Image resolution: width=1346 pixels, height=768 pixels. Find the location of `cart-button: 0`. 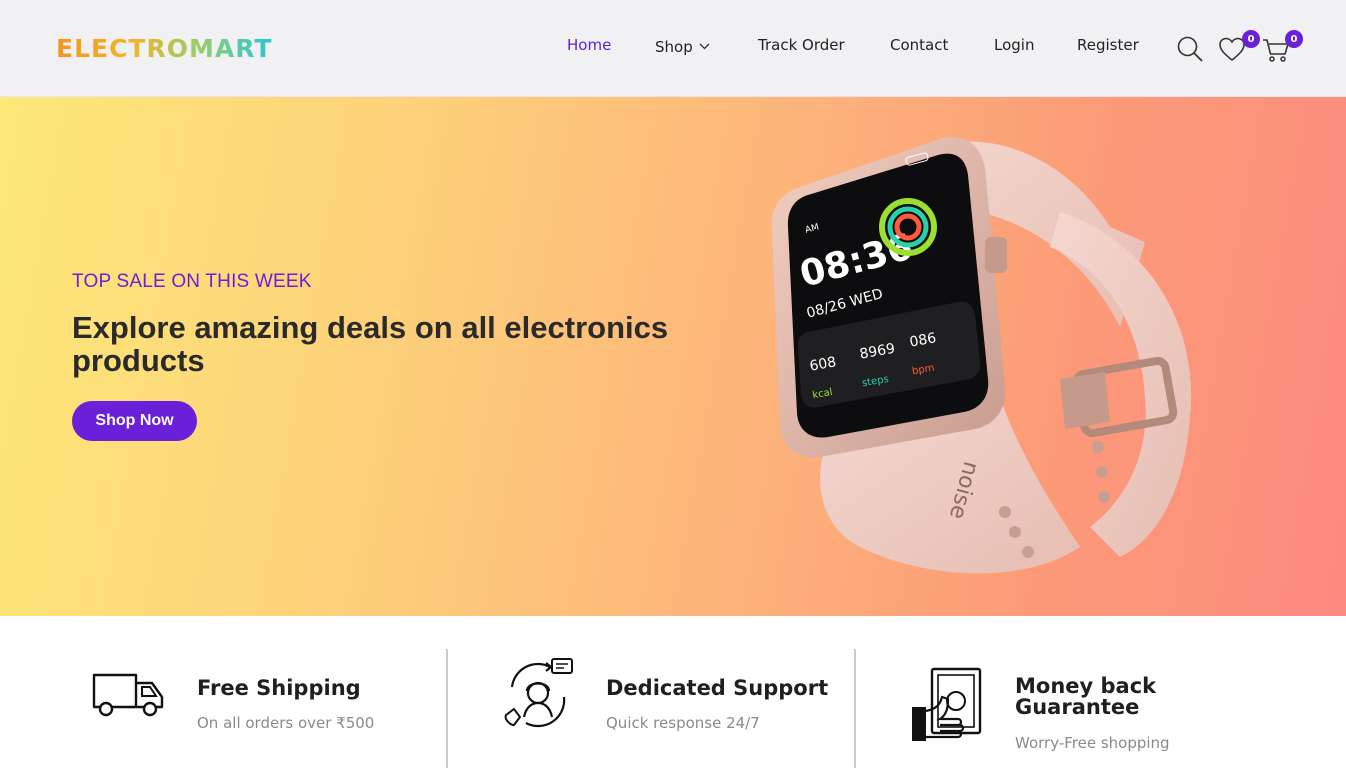

cart-button: 0 is located at coordinates (1284, 47).